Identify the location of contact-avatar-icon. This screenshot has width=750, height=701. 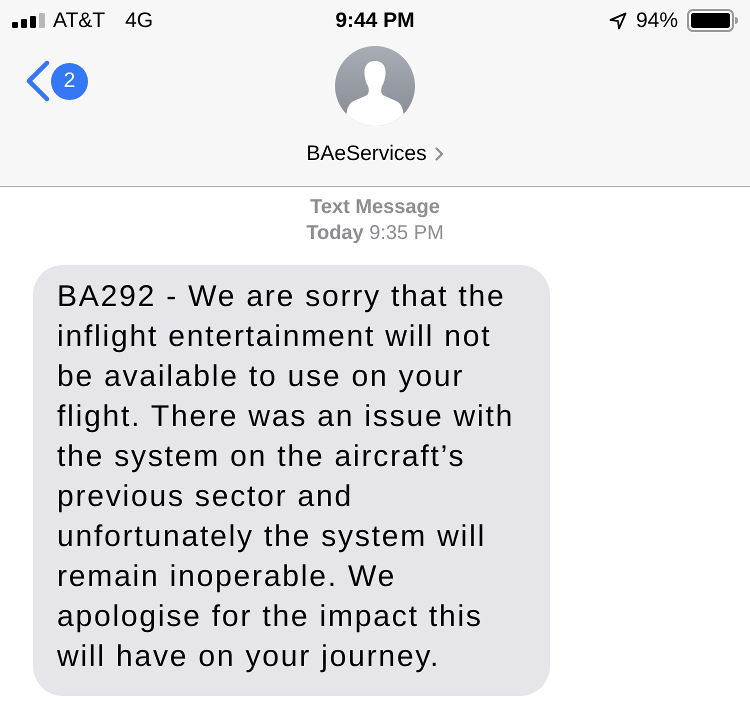
(375, 86).